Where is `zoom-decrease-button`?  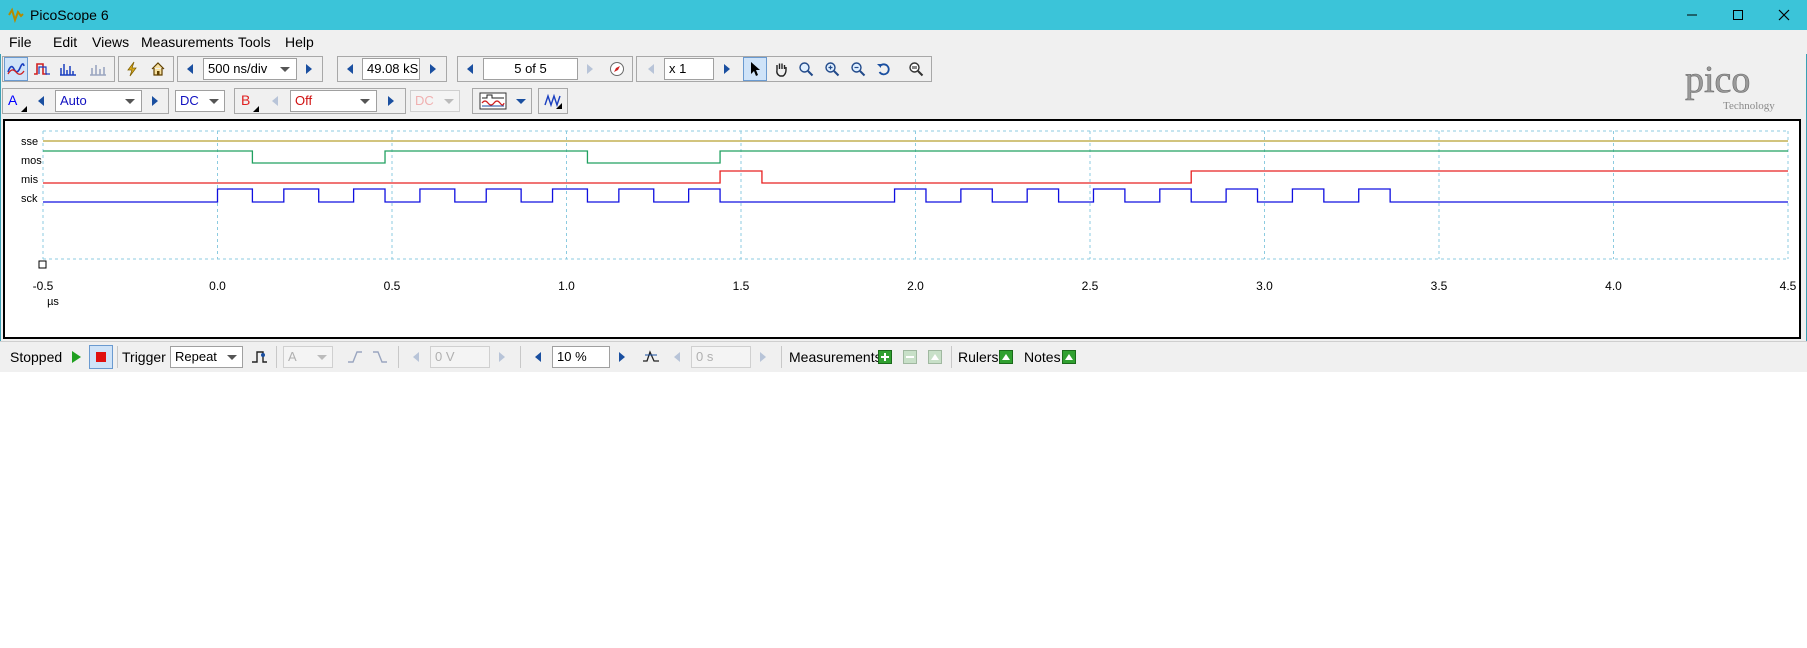 zoom-decrease-button is located at coordinates (652, 69).